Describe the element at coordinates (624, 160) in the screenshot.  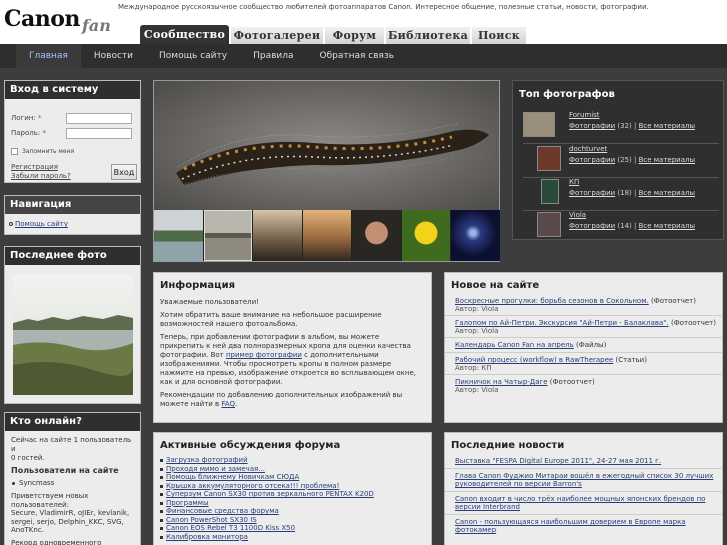
I see `photo-count: (25)` at that location.